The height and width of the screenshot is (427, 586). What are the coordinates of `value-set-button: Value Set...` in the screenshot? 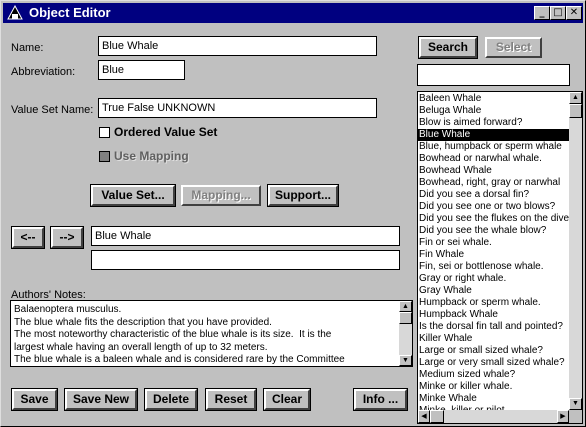 It's located at (133, 195).